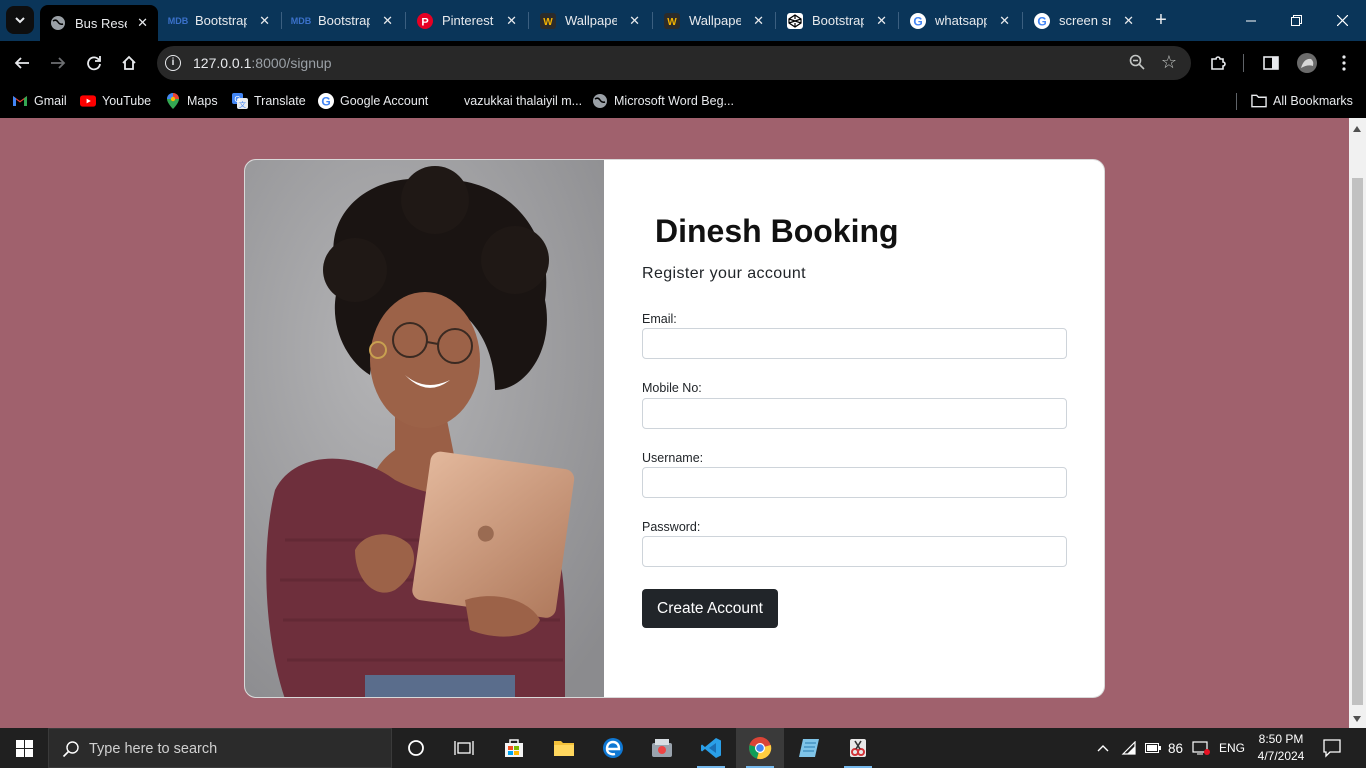  I want to click on tab-bootstrap-1: MDB Bootstrap ✕, so click(220, 20).